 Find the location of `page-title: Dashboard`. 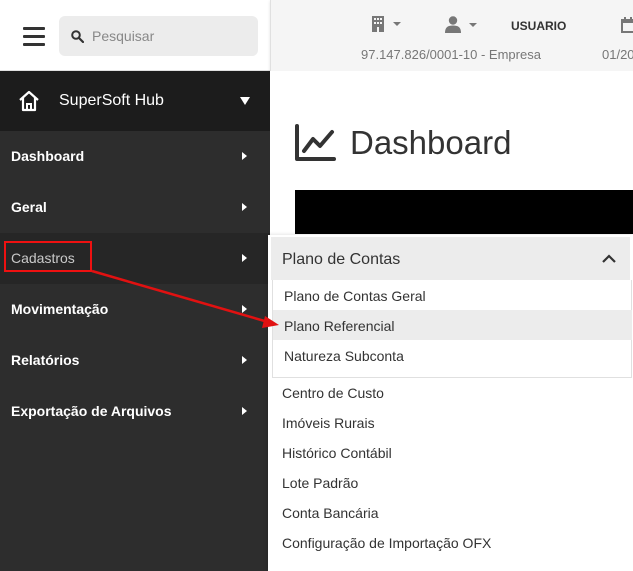

page-title: Dashboard is located at coordinates (431, 142).